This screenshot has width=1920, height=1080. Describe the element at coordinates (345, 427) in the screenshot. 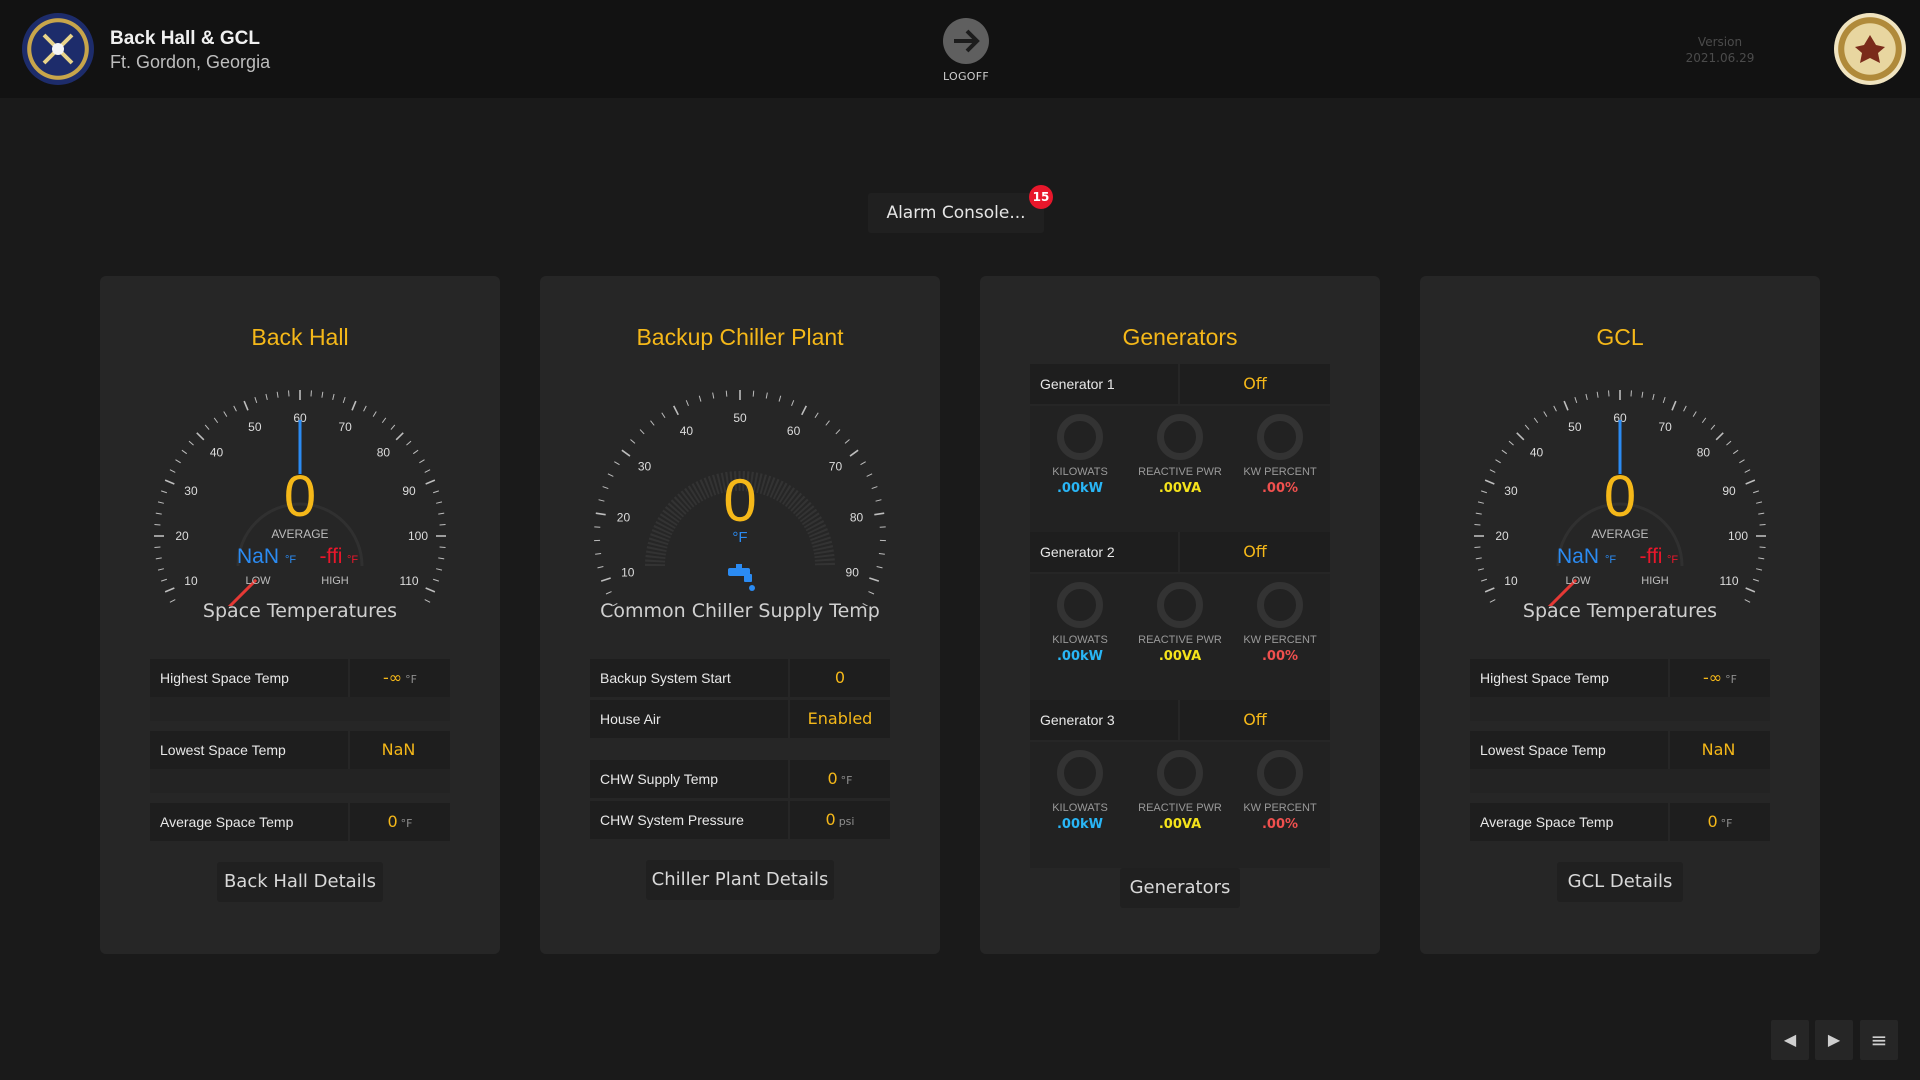

I see `gauge-tick-label: 70` at that location.